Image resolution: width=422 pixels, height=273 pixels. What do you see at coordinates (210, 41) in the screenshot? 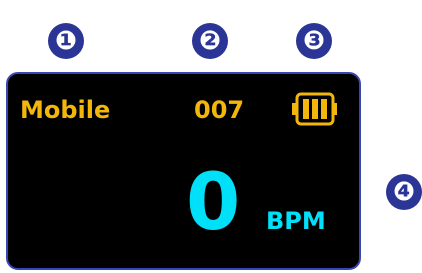
I see `callout-2: ❷` at bounding box center [210, 41].